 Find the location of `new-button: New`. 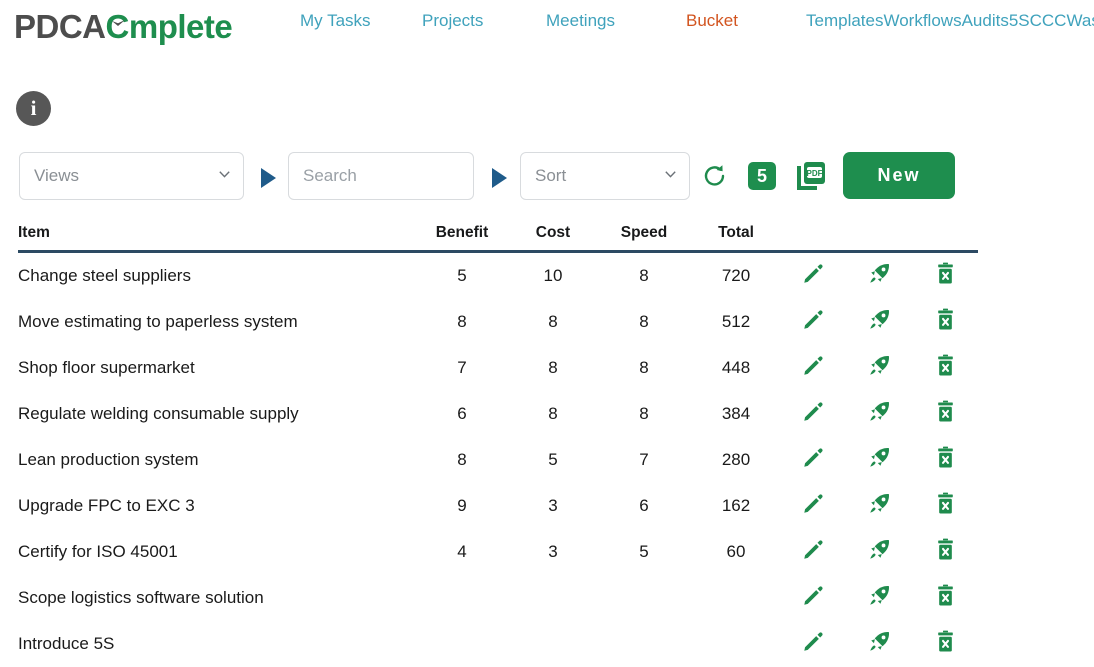

new-button: New is located at coordinates (899, 175).